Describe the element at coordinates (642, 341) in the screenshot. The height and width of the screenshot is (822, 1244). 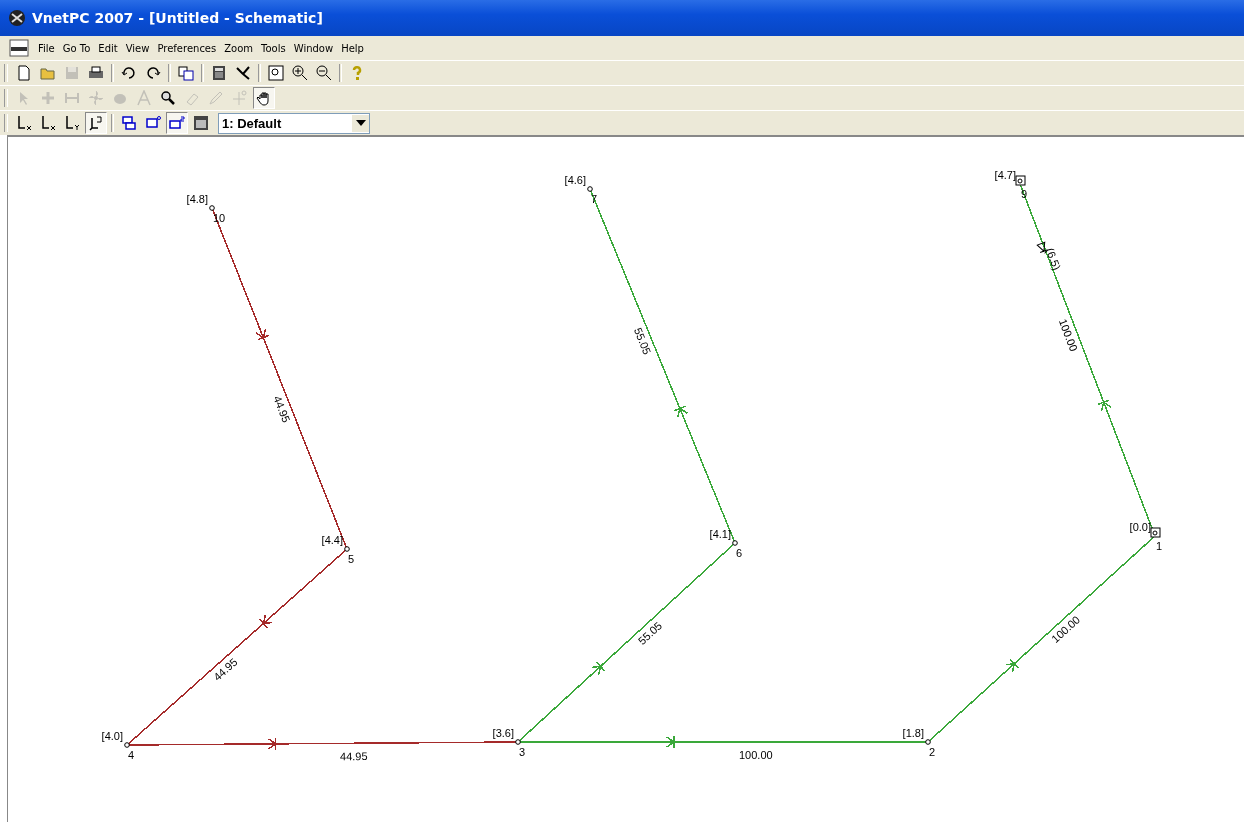
I see `flow-label: 55.05` at that location.